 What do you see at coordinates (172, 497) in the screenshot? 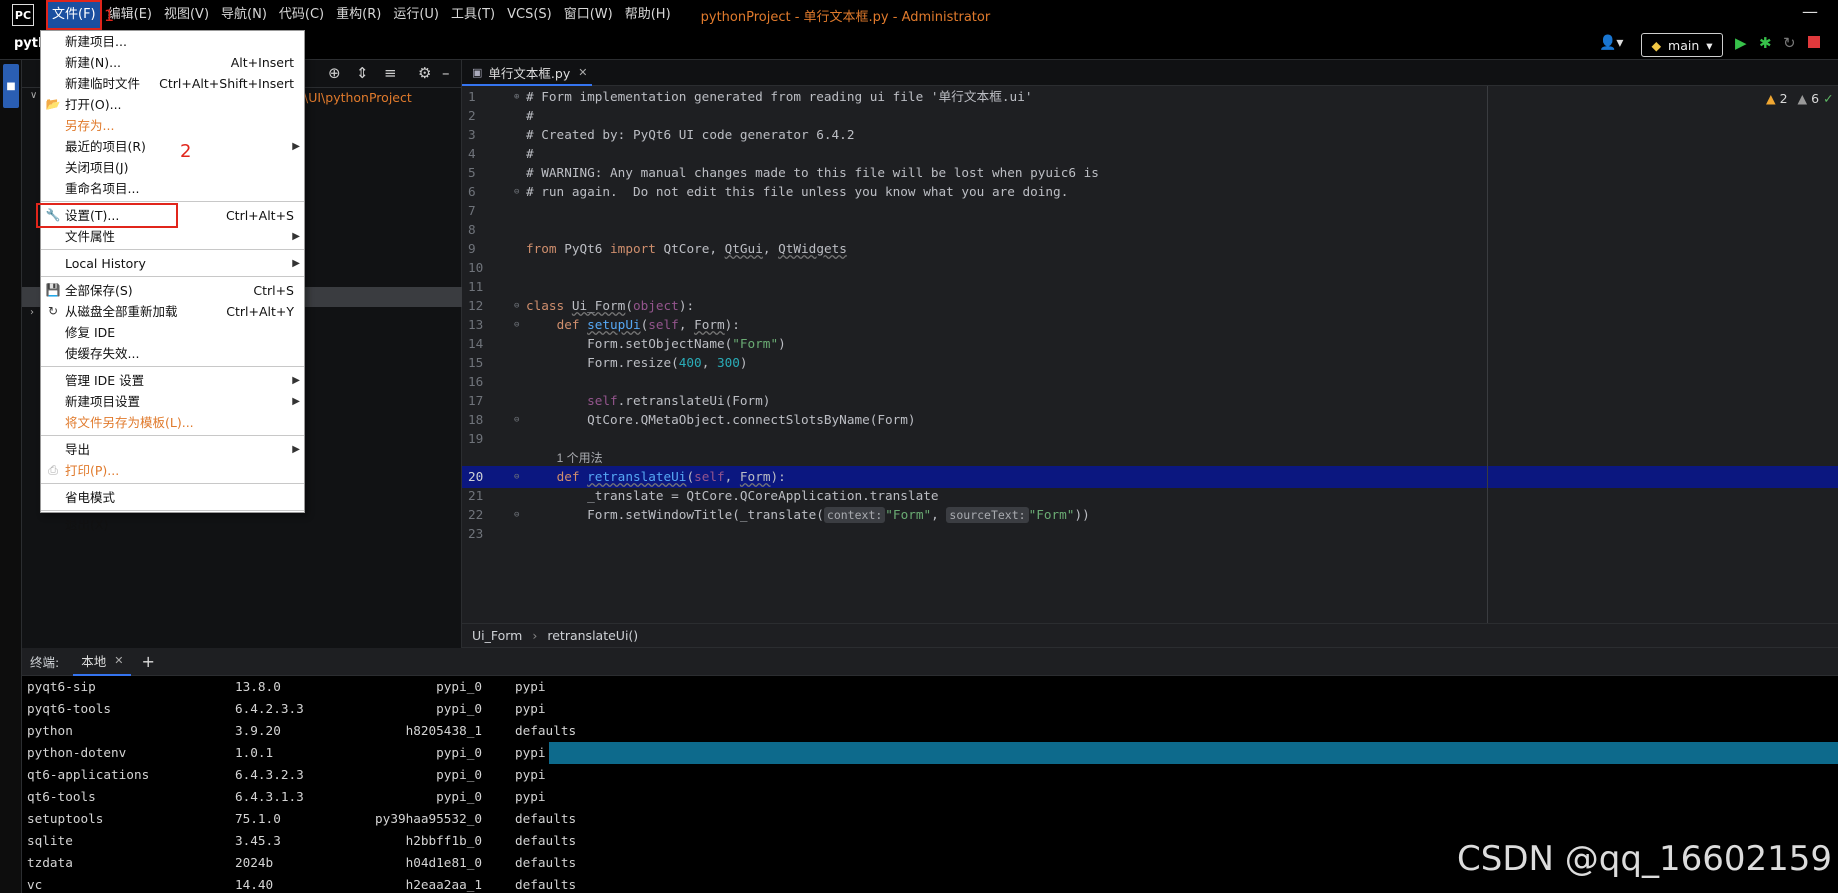
I see `menu-power-save: 省电模式` at bounding box center [172, 497].